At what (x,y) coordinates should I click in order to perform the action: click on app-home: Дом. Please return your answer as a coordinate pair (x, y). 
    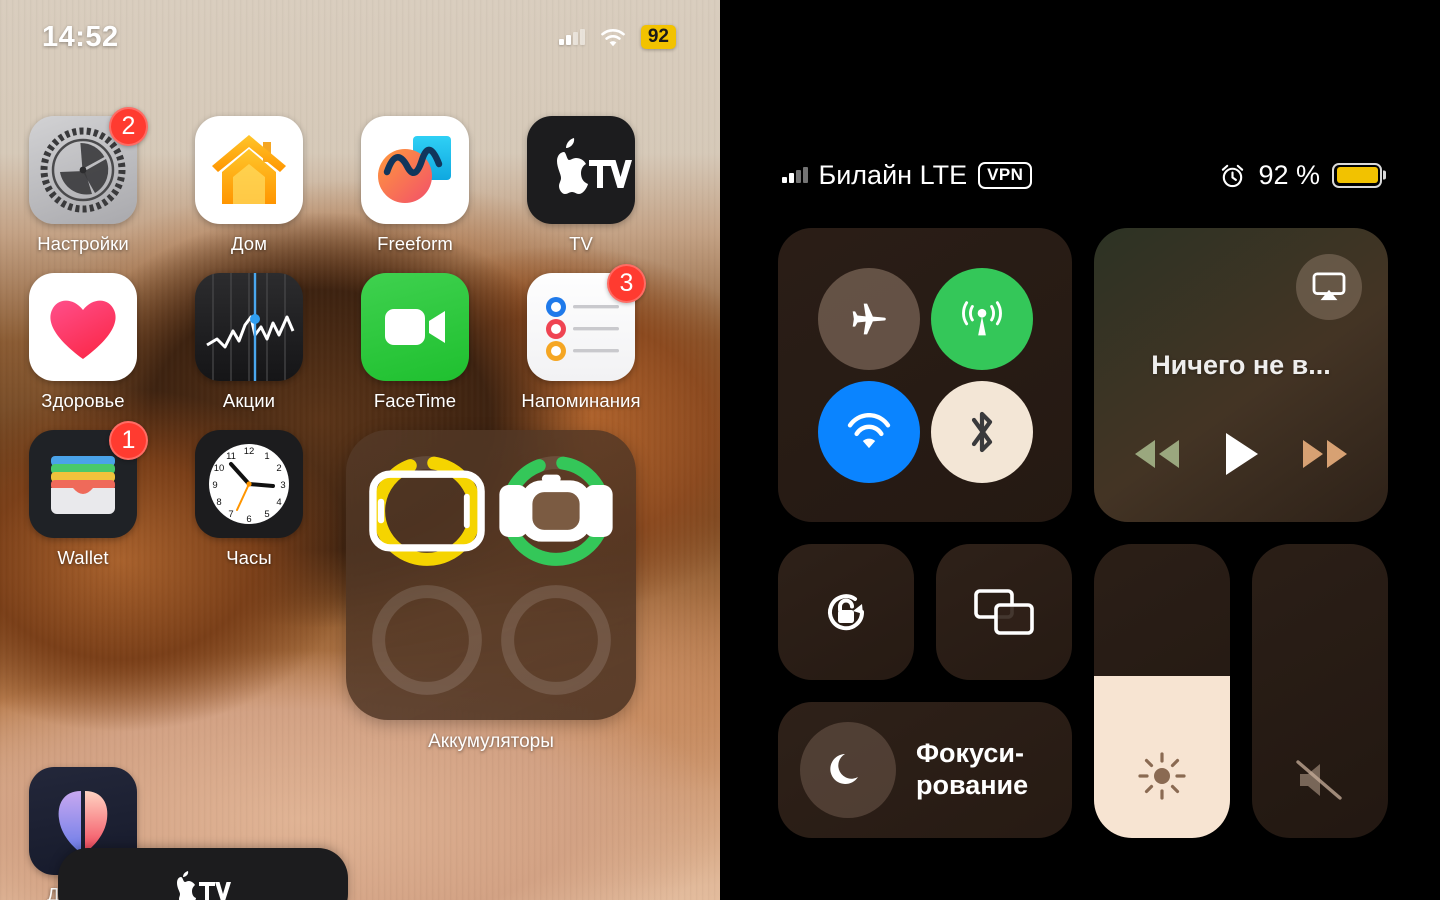
    Looking at the image, I should click on (249, 185).